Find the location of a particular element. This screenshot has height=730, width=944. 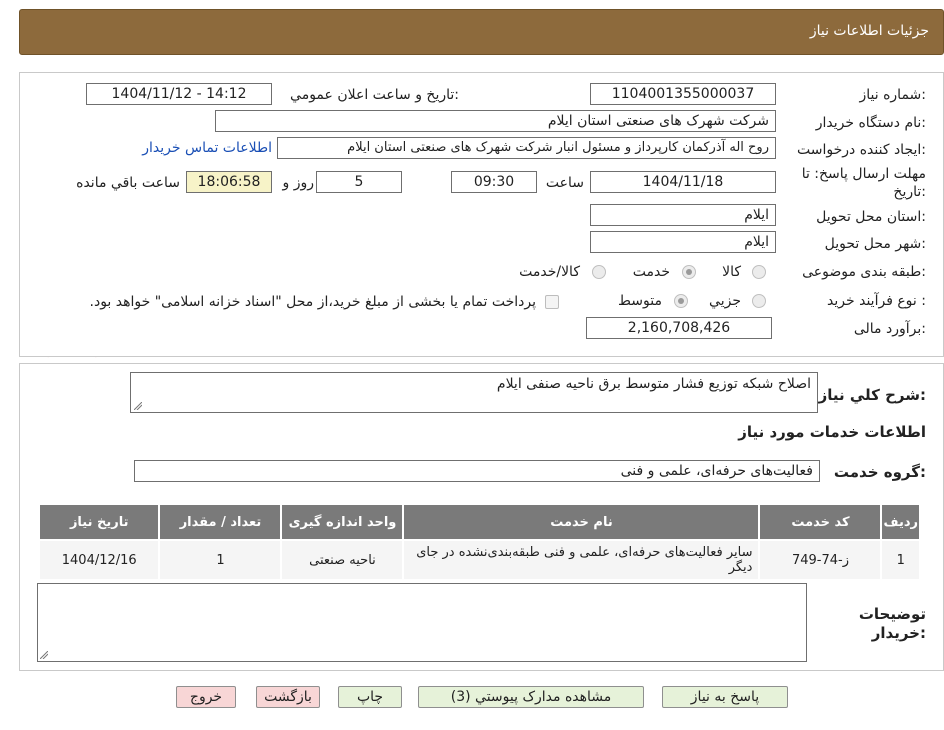

deadline-days-label: روز و is located at coordinates (298, 183).